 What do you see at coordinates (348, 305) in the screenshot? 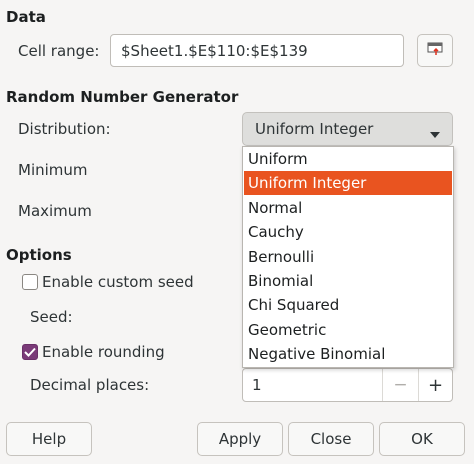
I see `distribution-option-chi-squared: Chi Squared` at bounding box center [348, 305].